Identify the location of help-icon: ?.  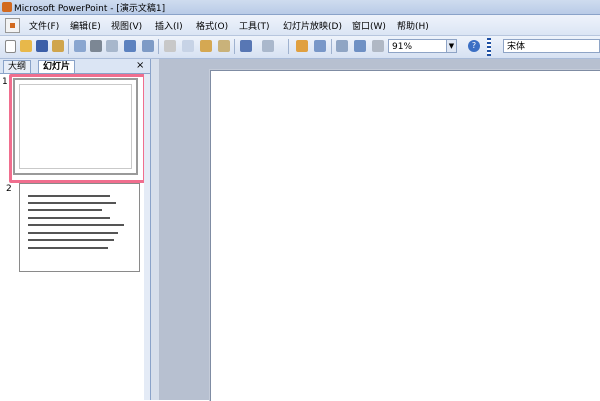
(474, 46).